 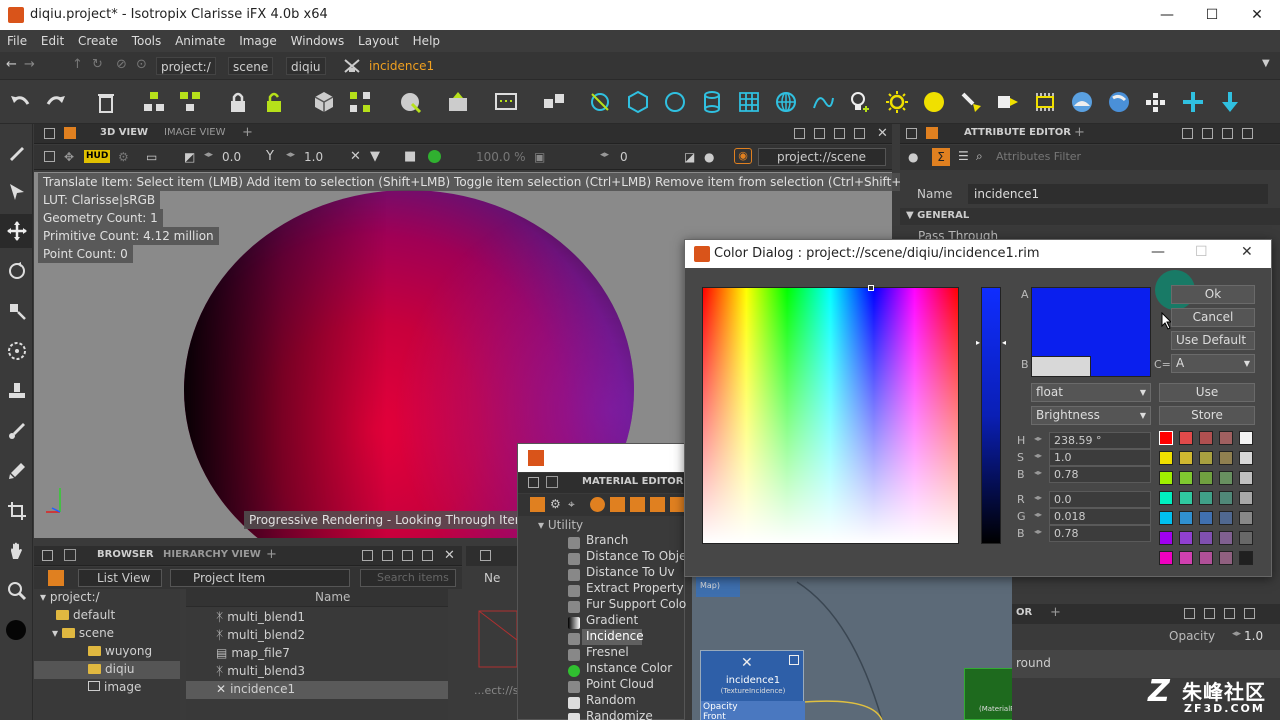 What do you see at coordinates (270, 156) in the screenshot?
I see `gamma-icon: Y` at bounding box center [270, 156].